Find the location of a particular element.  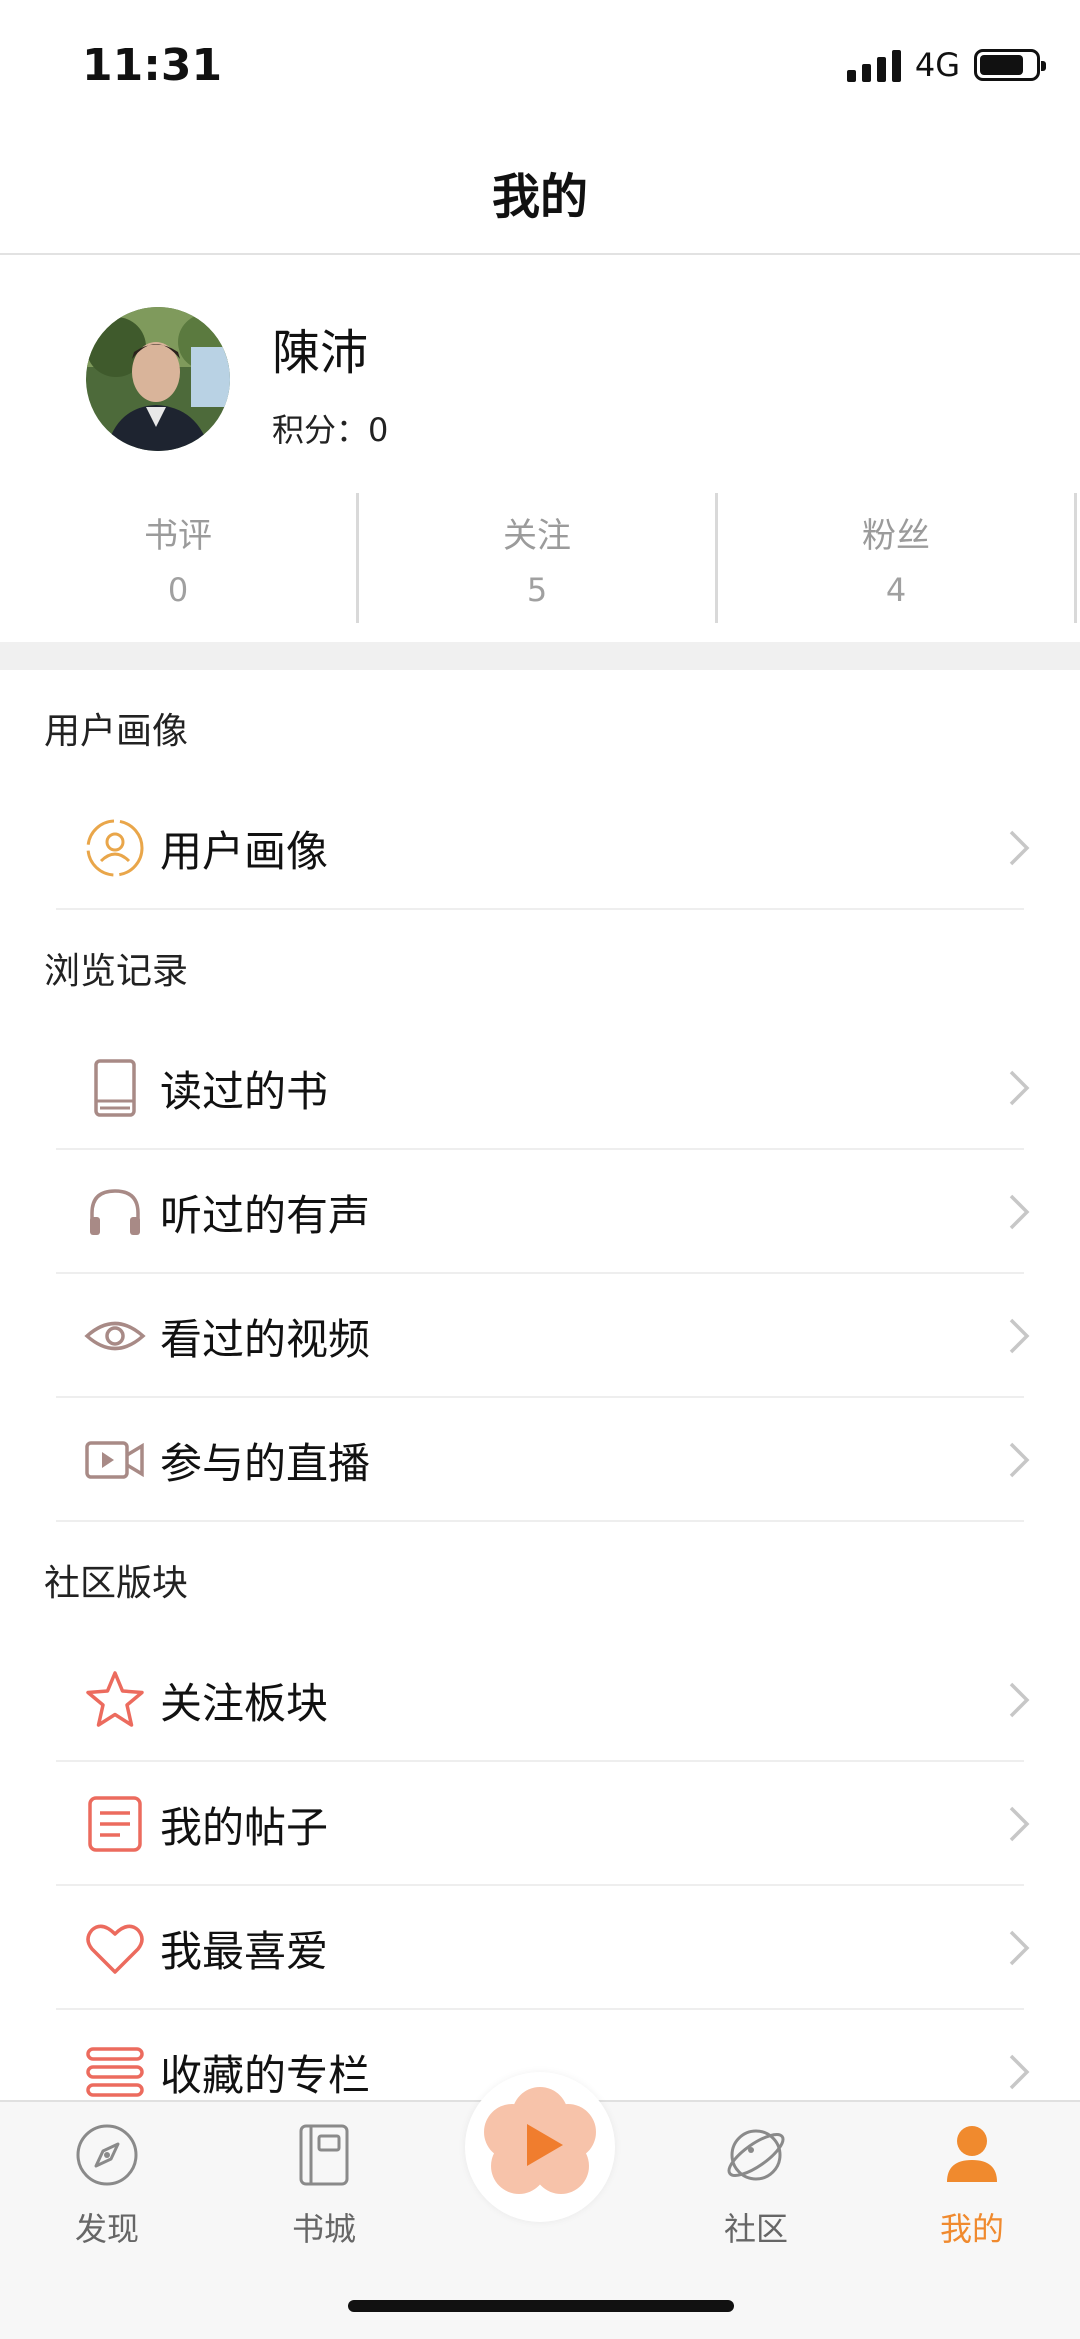

list-item-label: 听过的有声 is located at coordinates (265, 1215).